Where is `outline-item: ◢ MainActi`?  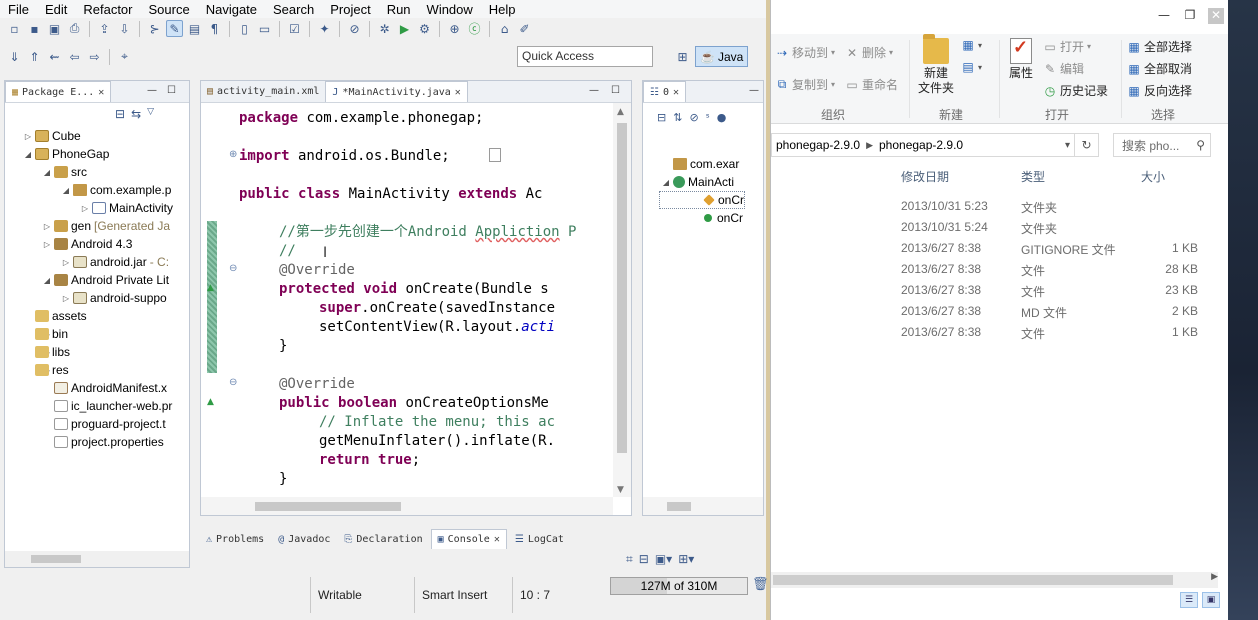
outline-item: ◢ MainActi is located at coordinates (703, 182).